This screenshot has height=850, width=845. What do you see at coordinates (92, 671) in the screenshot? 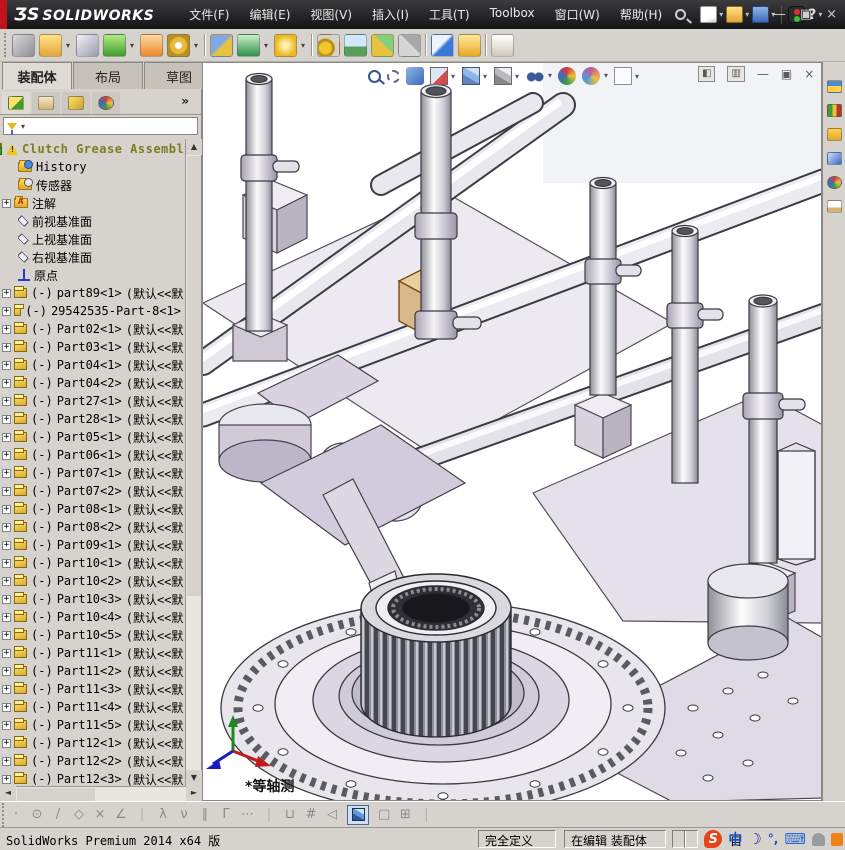
I see `tree-part-row: + (-) Part11<2> (默认<<默` at bounding box center [92, 671].